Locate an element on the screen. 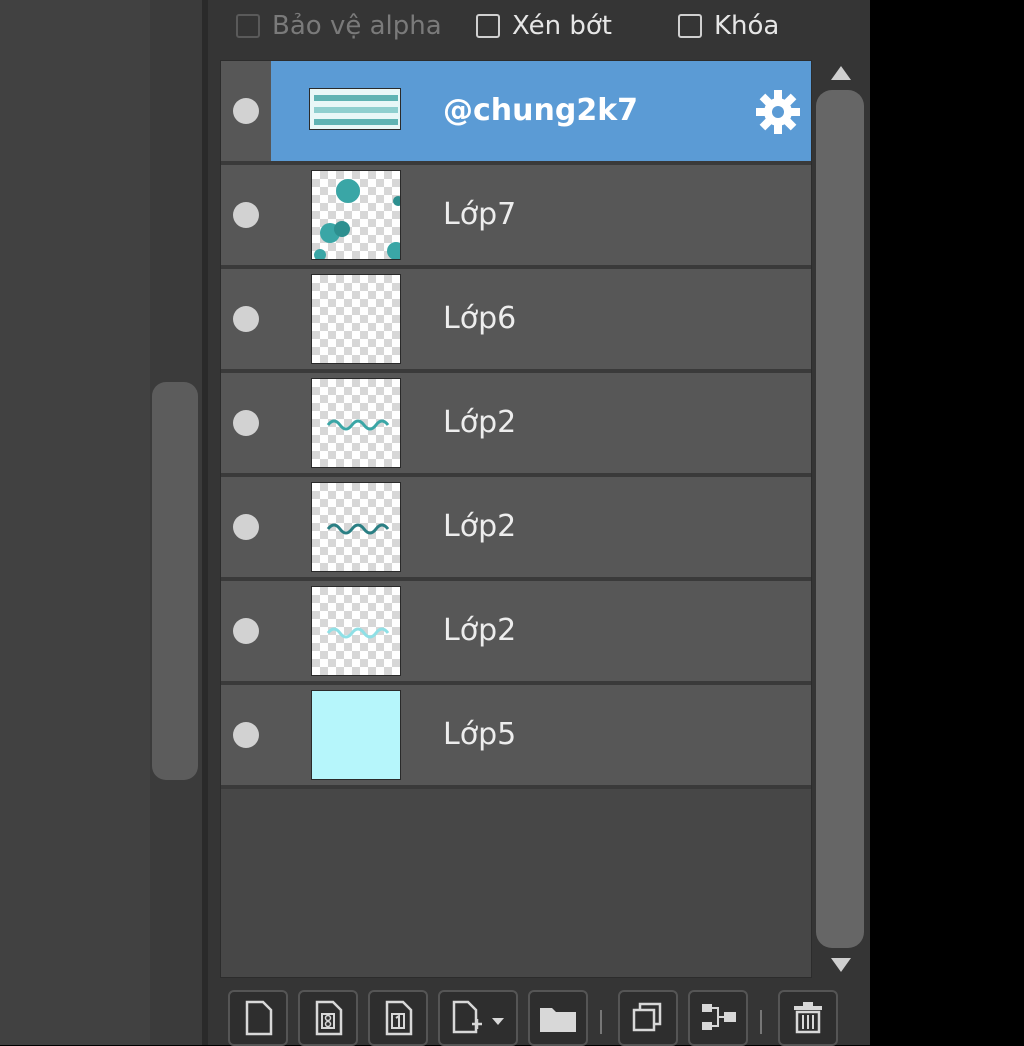 This screenshot has width=1024, height=1046. lock-label: Khóa is located at coordinates (747, 26).